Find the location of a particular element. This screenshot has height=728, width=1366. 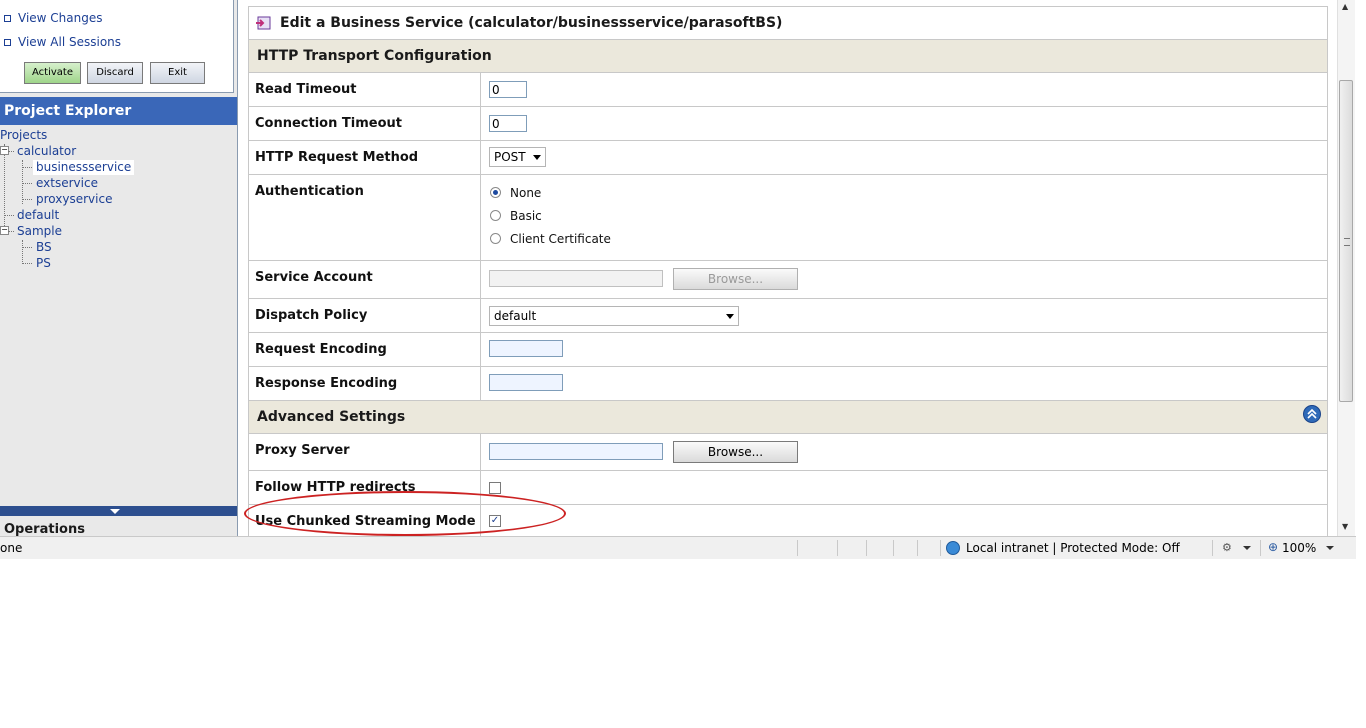

field-label: Request Encoding is located at coordinates (365, 349).